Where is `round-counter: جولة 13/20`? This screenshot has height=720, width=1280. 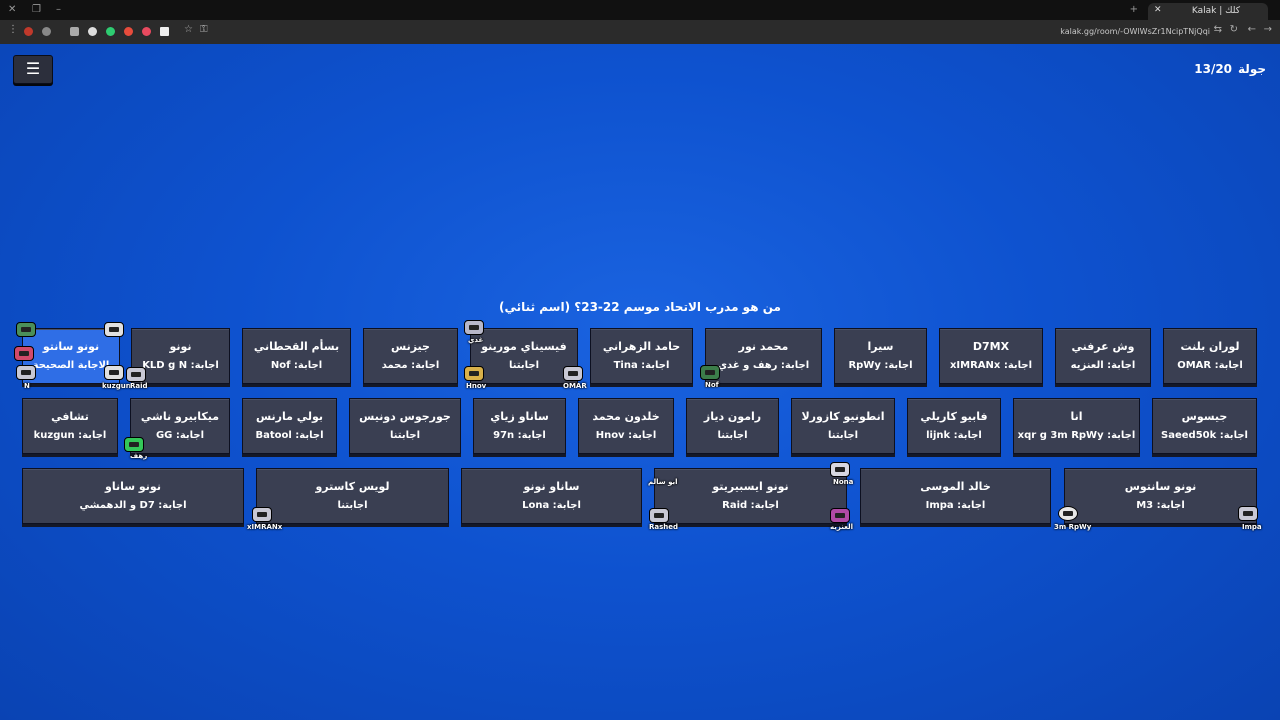
round-counter: جولة 13/20 is located at coordinates (1230, 69).